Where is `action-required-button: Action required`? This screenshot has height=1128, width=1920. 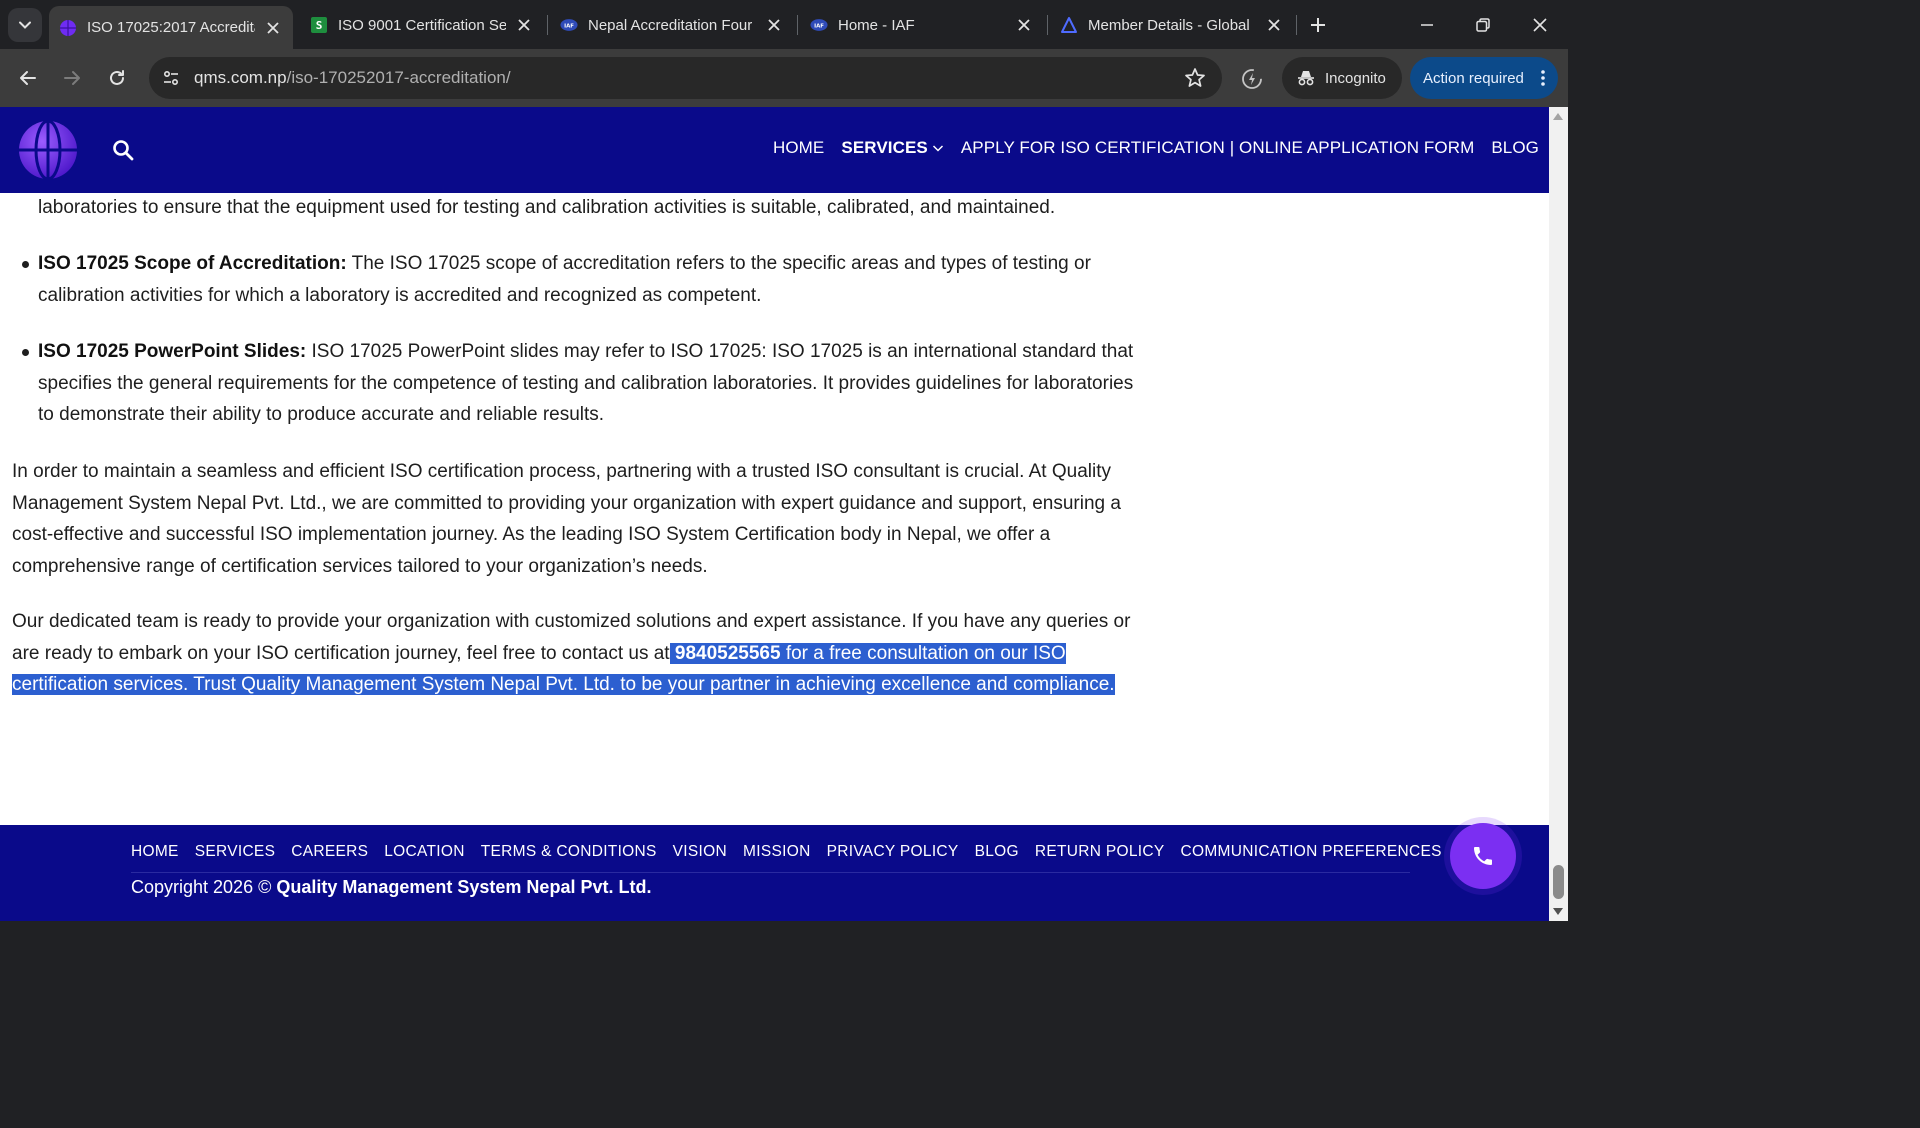 action-required-button: Action required is located at coordinates (1484, 78).